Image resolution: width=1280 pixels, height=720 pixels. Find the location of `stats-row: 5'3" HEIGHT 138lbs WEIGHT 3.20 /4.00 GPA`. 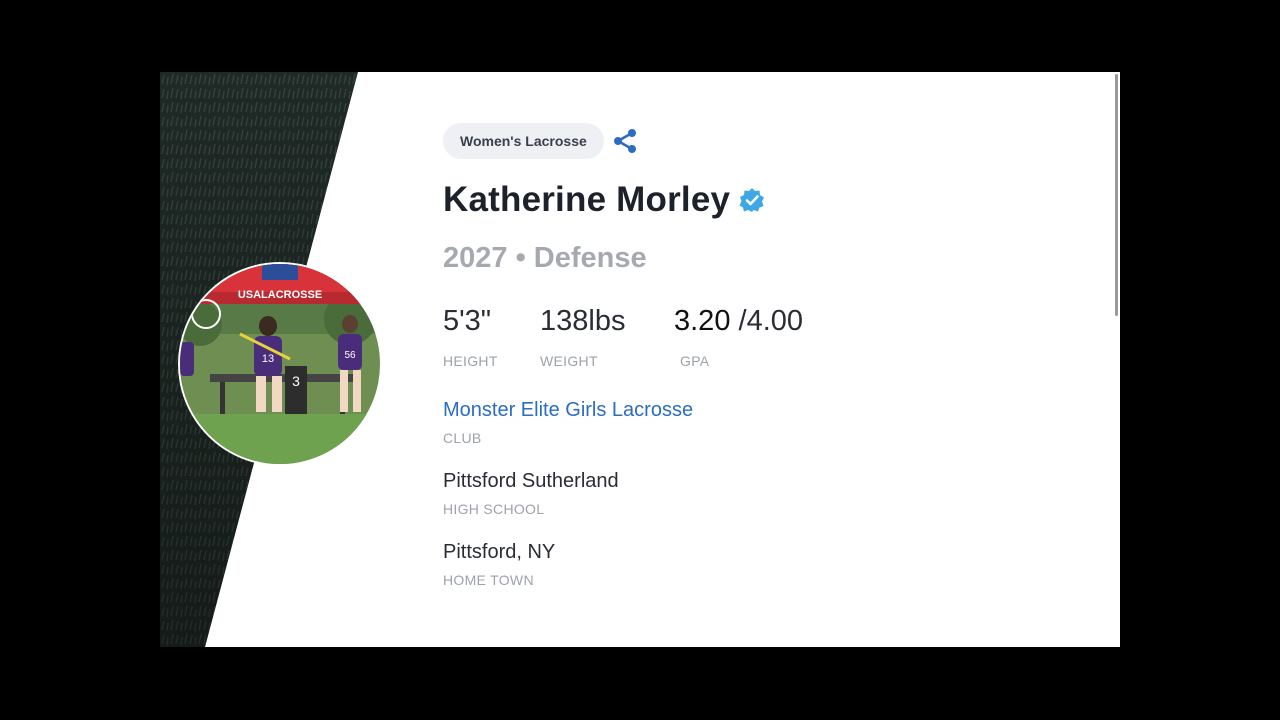

stats-row: 5'3" HEIGHT 138lbs WEIGHT 3.20 /4.00 GPA is located at coordinates (623, 336).